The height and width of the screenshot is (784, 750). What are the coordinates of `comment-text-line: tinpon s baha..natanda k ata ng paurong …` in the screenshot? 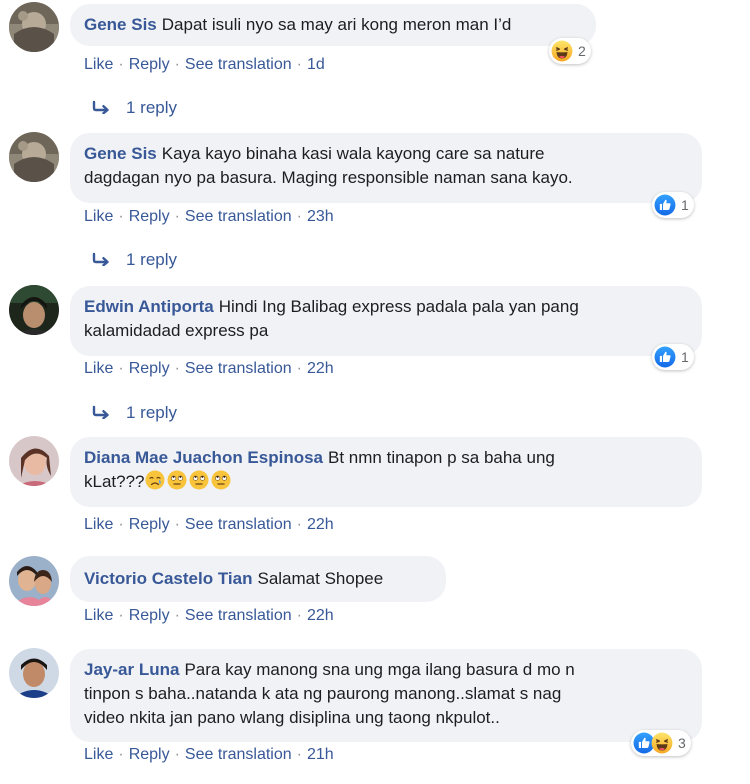 It's located at (323, 693).